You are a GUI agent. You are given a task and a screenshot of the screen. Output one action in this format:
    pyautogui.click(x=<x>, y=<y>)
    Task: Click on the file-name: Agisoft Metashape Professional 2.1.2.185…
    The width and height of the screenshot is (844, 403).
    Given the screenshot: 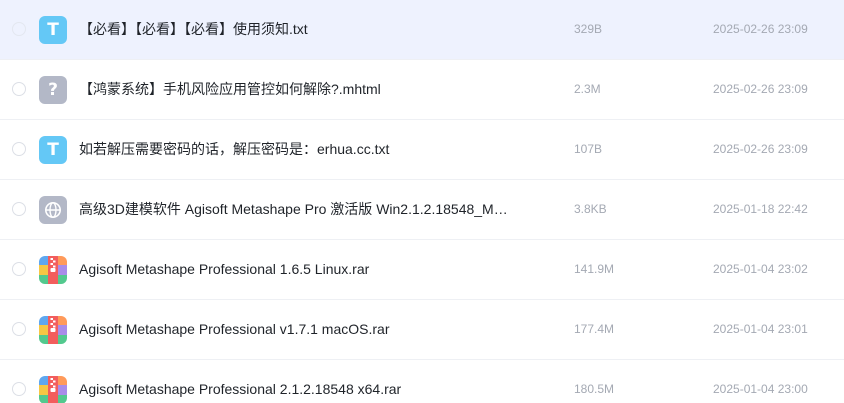 What is the action you would take?
    pyautogui.click(x=294, y=381)
    